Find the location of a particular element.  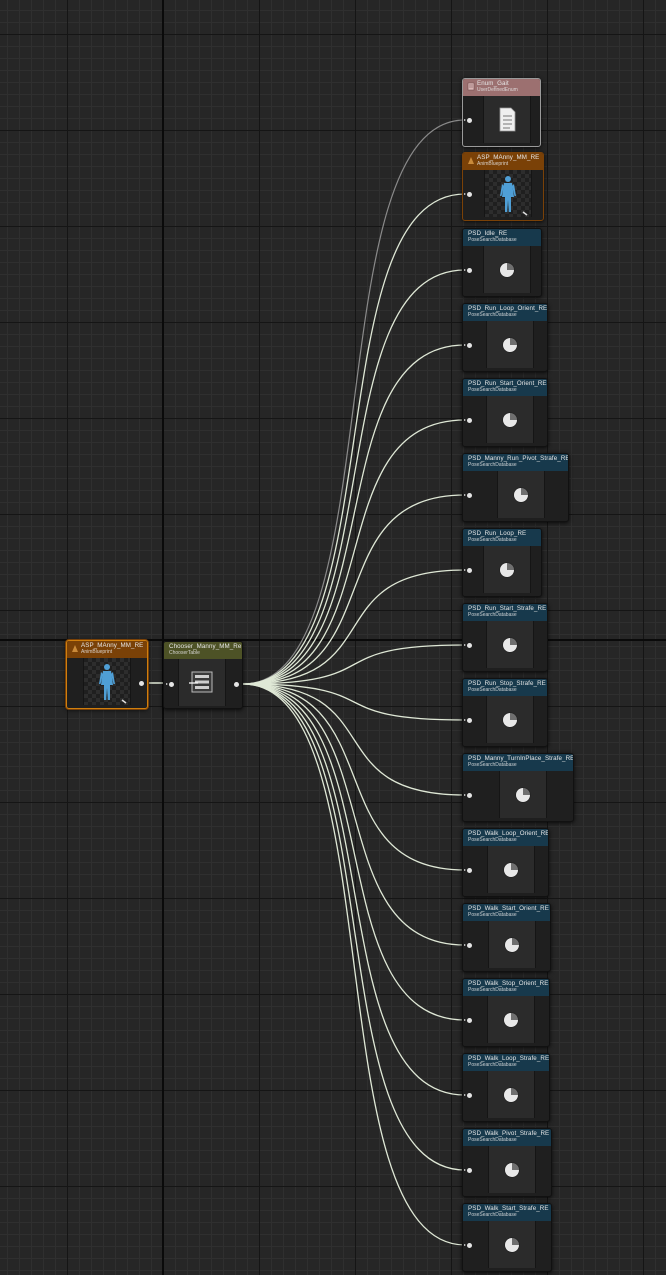

node-type: AnimBlueprint is located at coordinates (97, 652).